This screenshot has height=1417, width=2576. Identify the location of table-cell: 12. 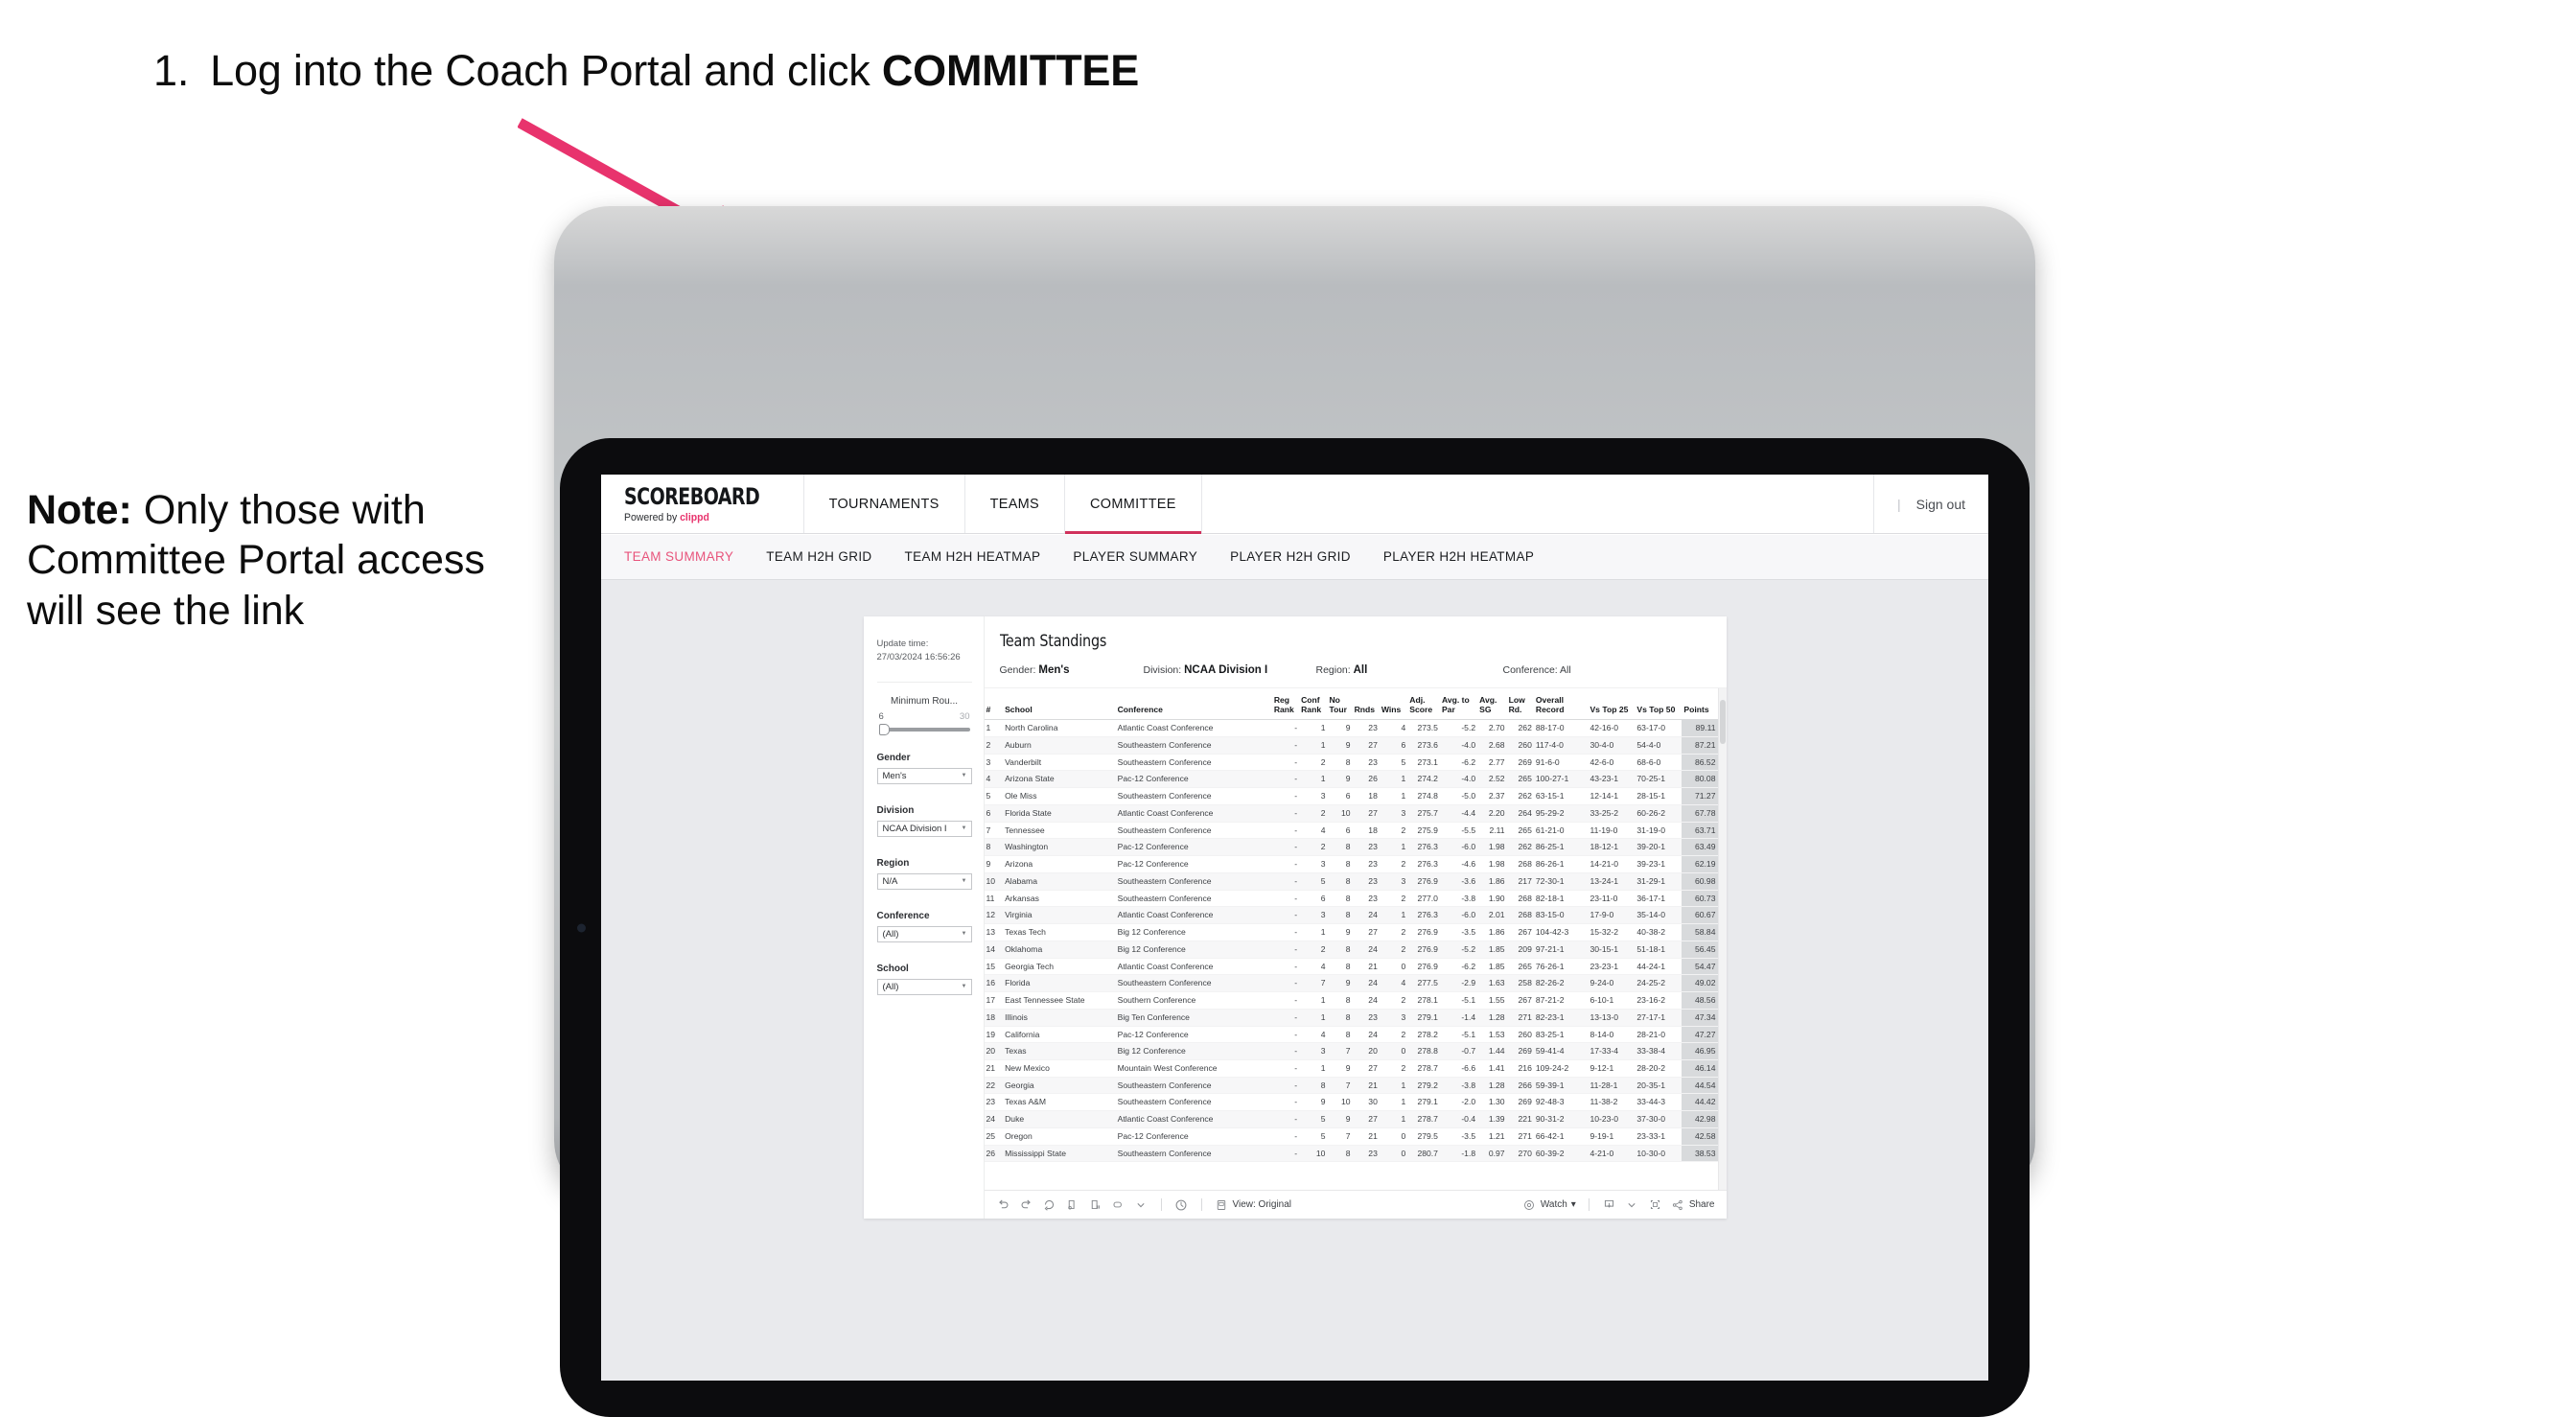
(994, 915).